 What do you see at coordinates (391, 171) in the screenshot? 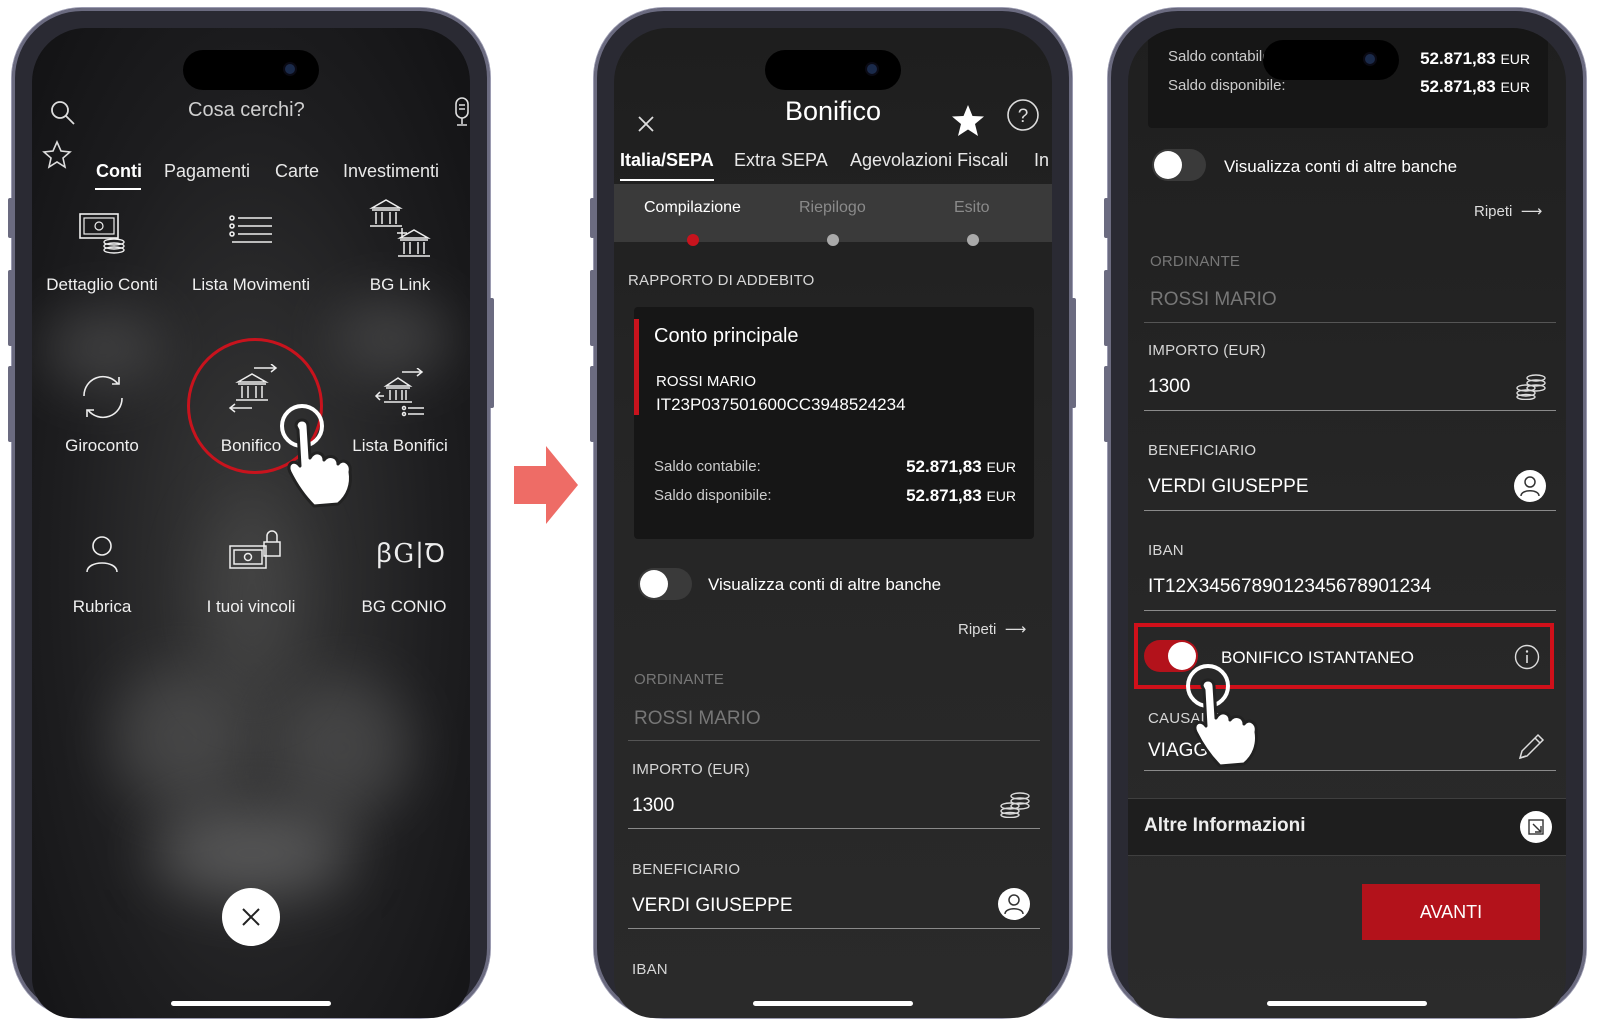
I see `tab-investimenti: Investimenti` at bounding box center [391, 171].